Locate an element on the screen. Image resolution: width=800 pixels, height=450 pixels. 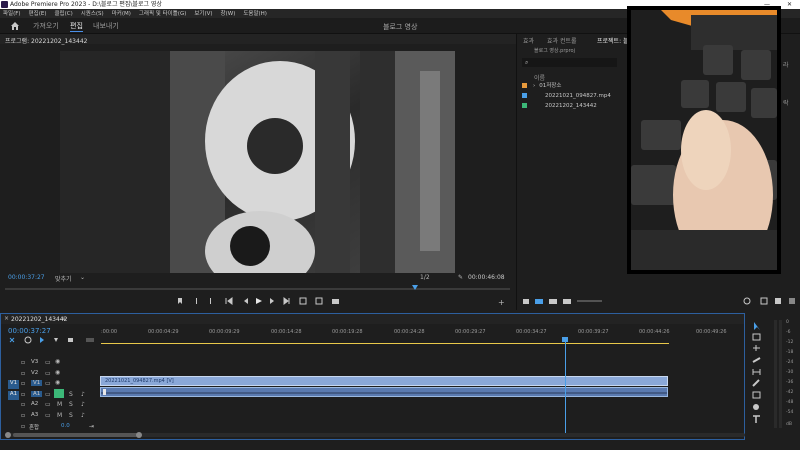
close-icon: ✕ is located at coordinates (789, 4).